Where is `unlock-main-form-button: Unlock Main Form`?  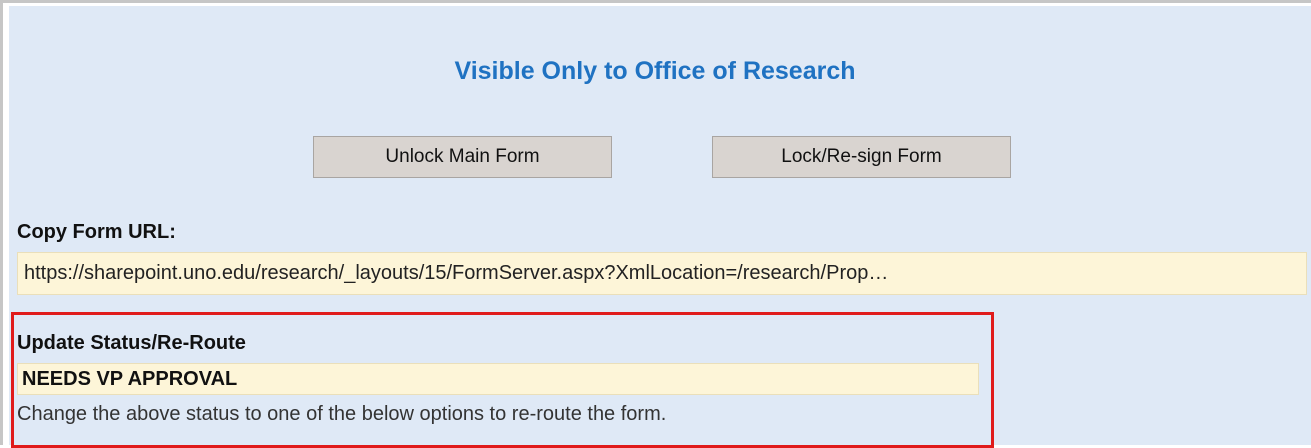
unlock-main-form-button: Unlock Main Form is located at coordinates (462, 157).